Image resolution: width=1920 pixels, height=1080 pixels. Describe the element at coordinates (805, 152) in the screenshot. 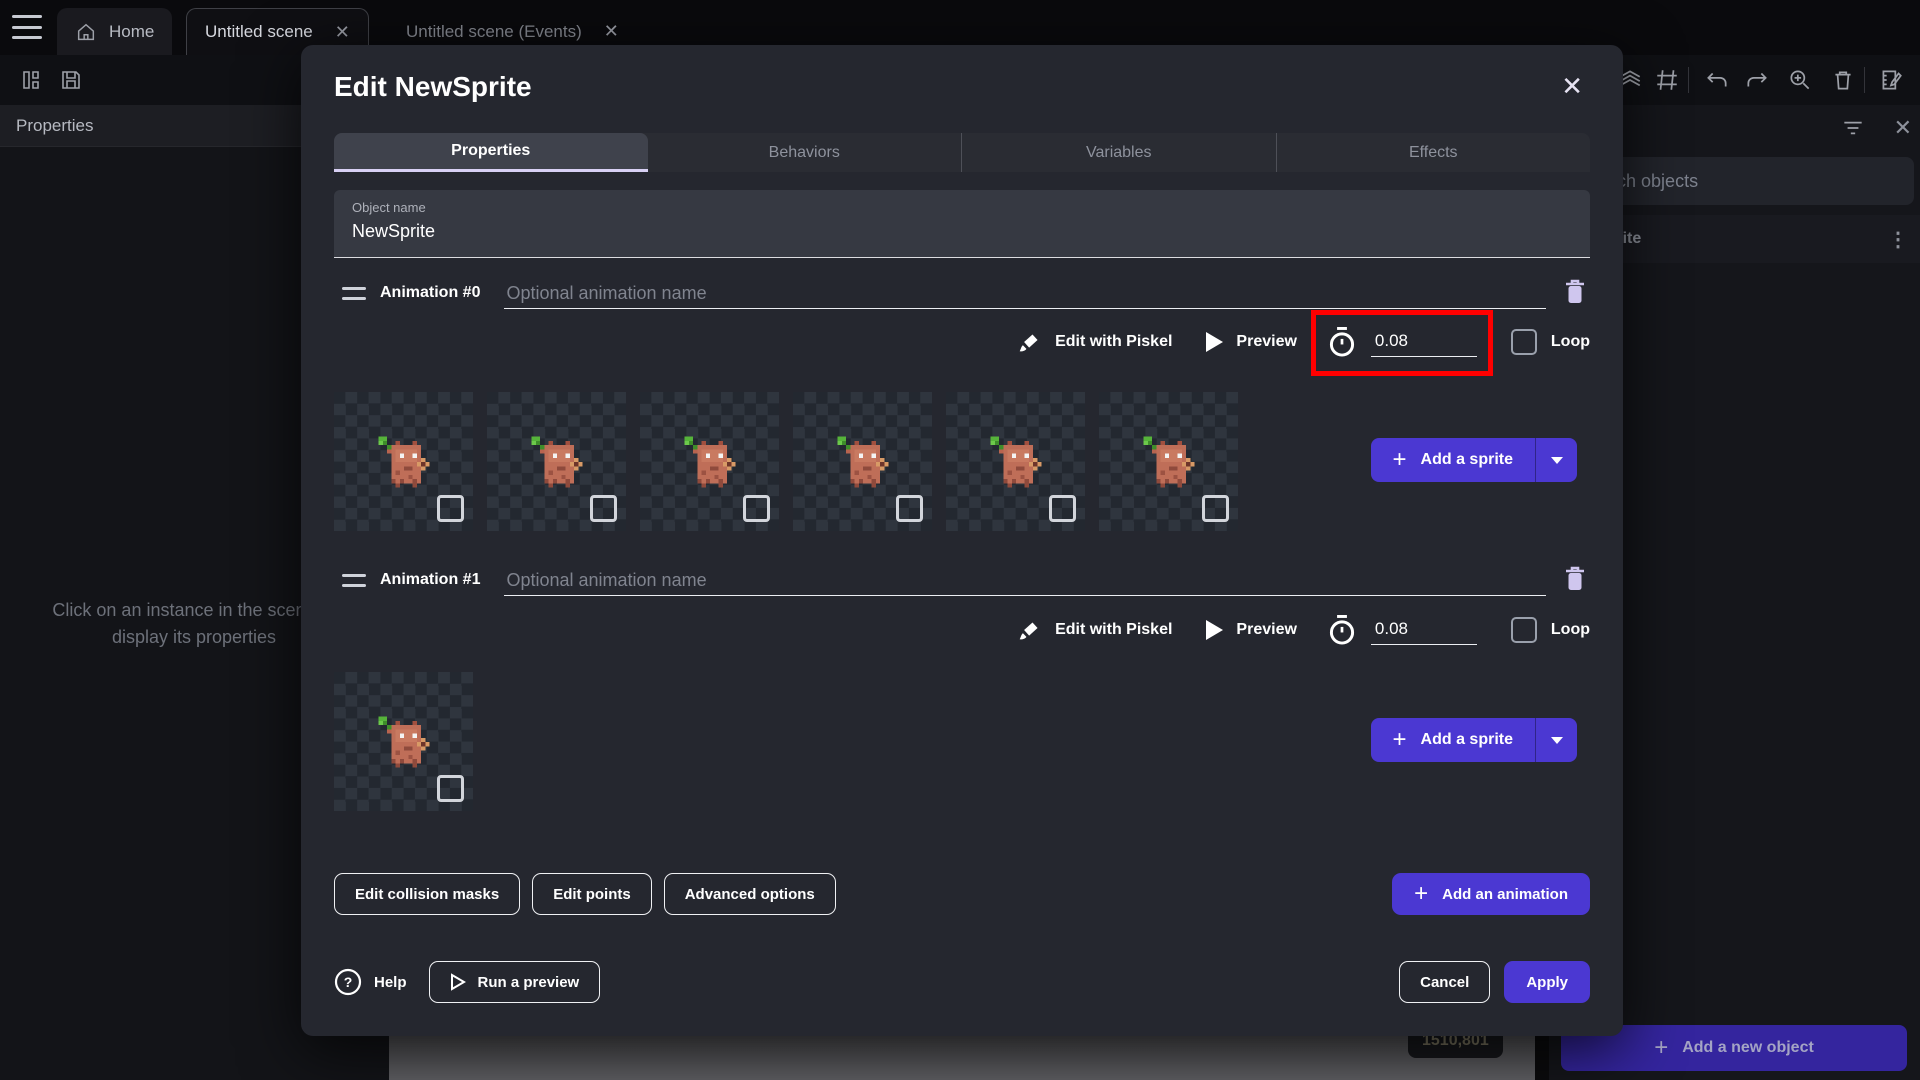

I see `tab-behaviors: Behaviors` at that location.